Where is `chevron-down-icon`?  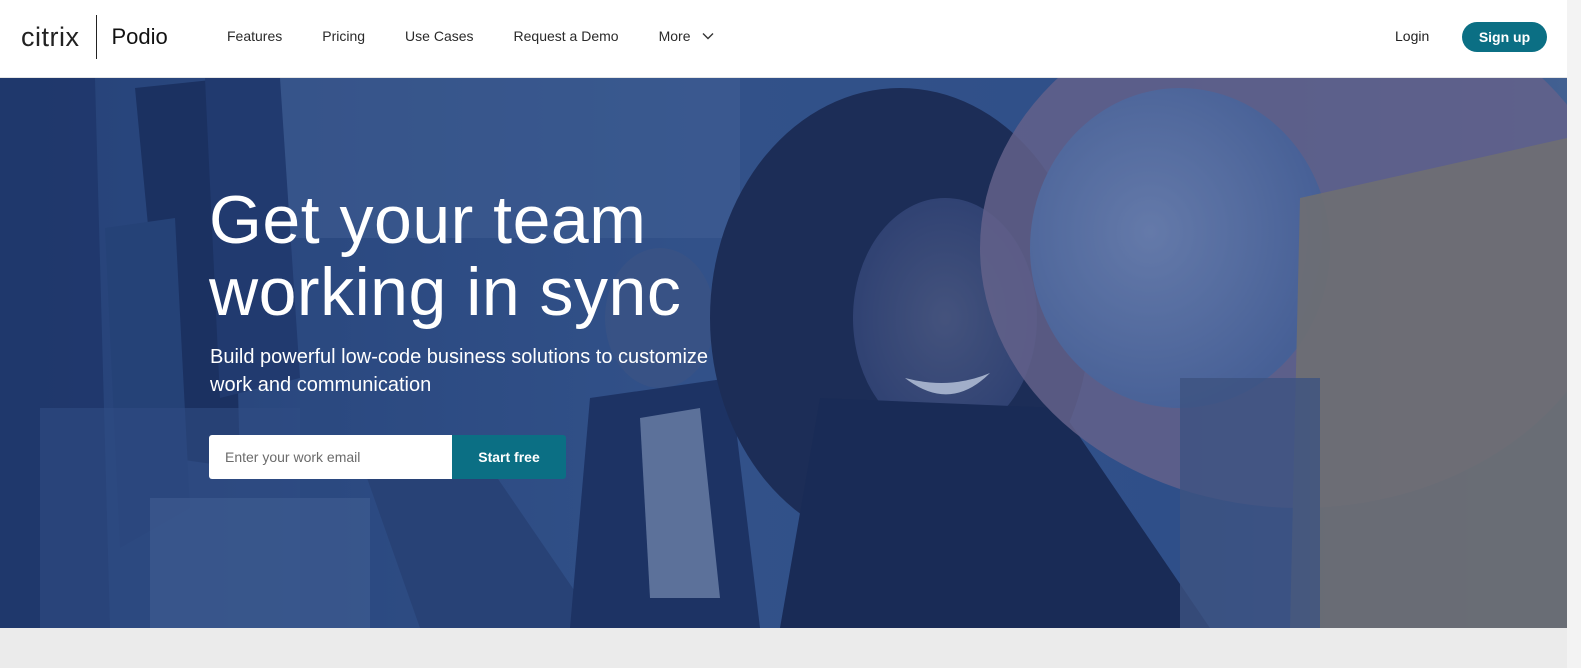
chevron-down-icon is located at coordinates (708, 36).